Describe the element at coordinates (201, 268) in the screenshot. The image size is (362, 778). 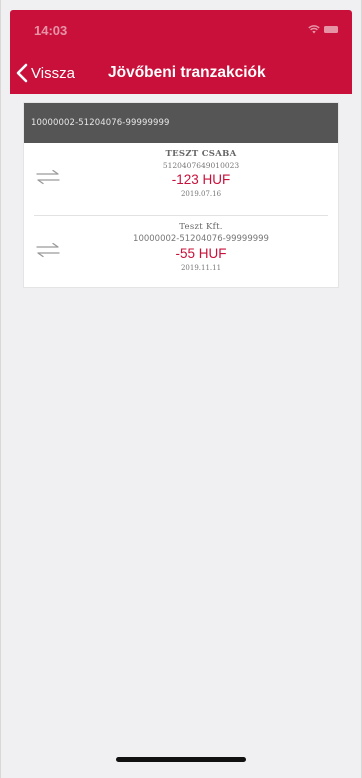
I see `transaction-date: 2019.11.11` at that location.